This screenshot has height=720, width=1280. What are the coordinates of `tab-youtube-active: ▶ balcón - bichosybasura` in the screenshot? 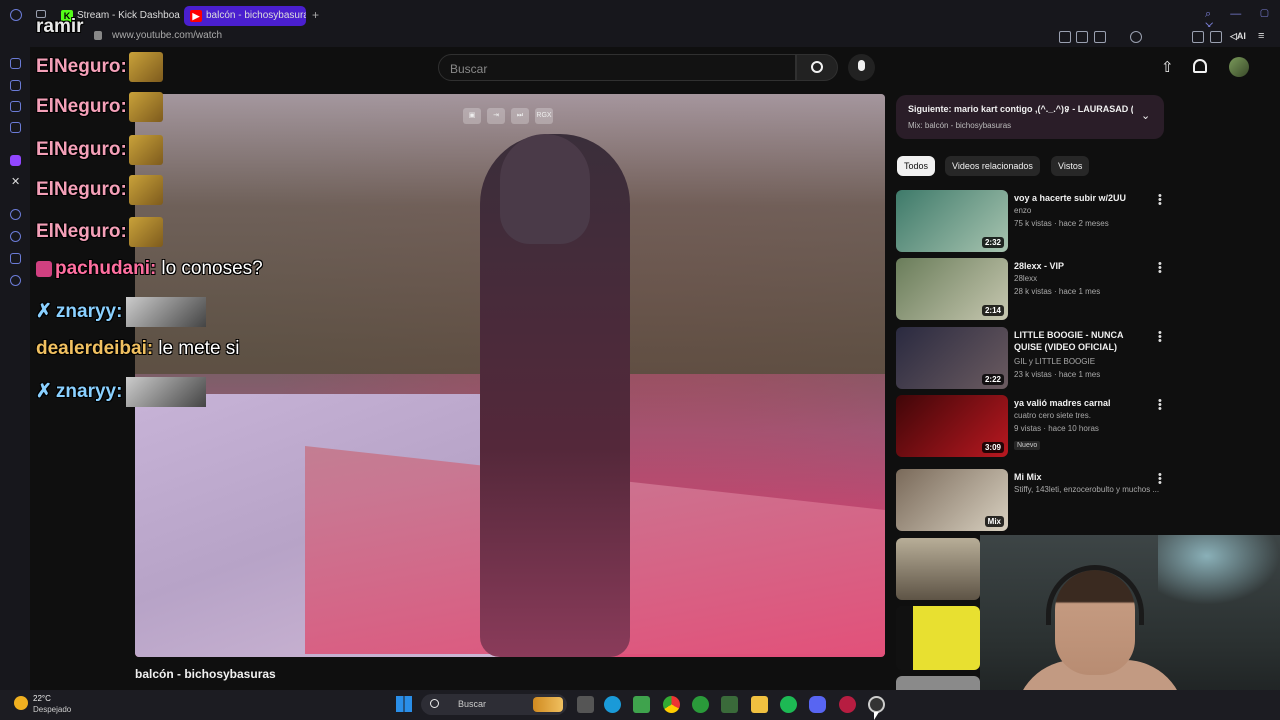 It's located at (245, 16).